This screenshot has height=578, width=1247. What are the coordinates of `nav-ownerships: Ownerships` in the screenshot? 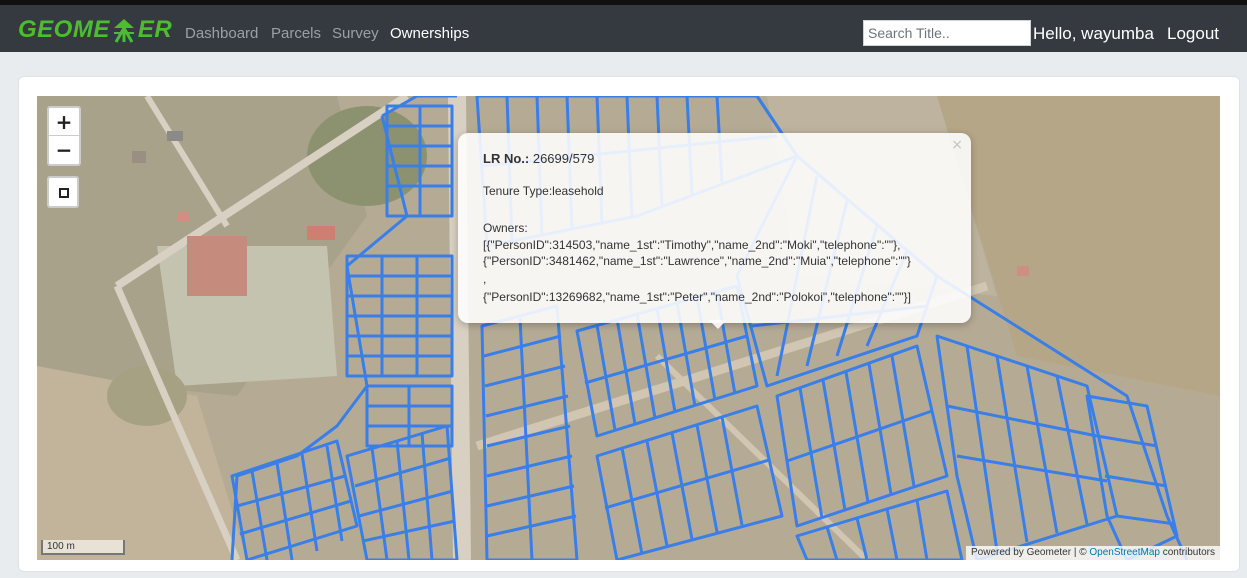 It's located at (429, 33).